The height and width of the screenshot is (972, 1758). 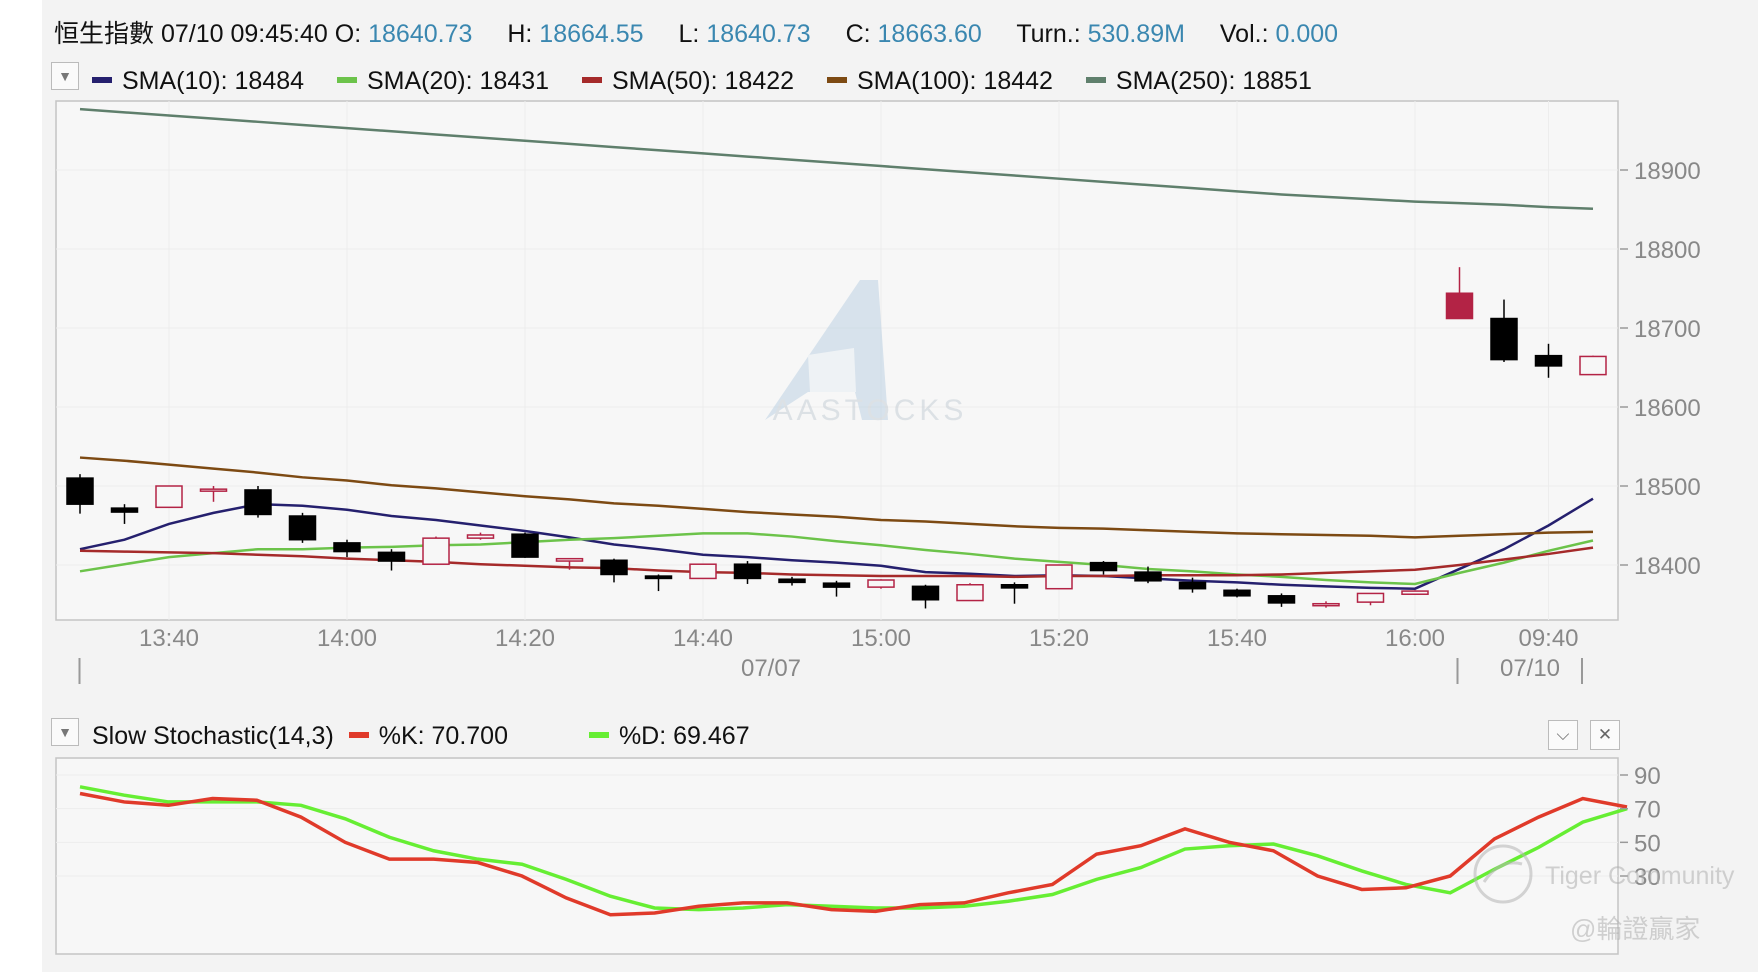 I want to click on time-tick-label: 09:40, so click(x=1548, y=638).